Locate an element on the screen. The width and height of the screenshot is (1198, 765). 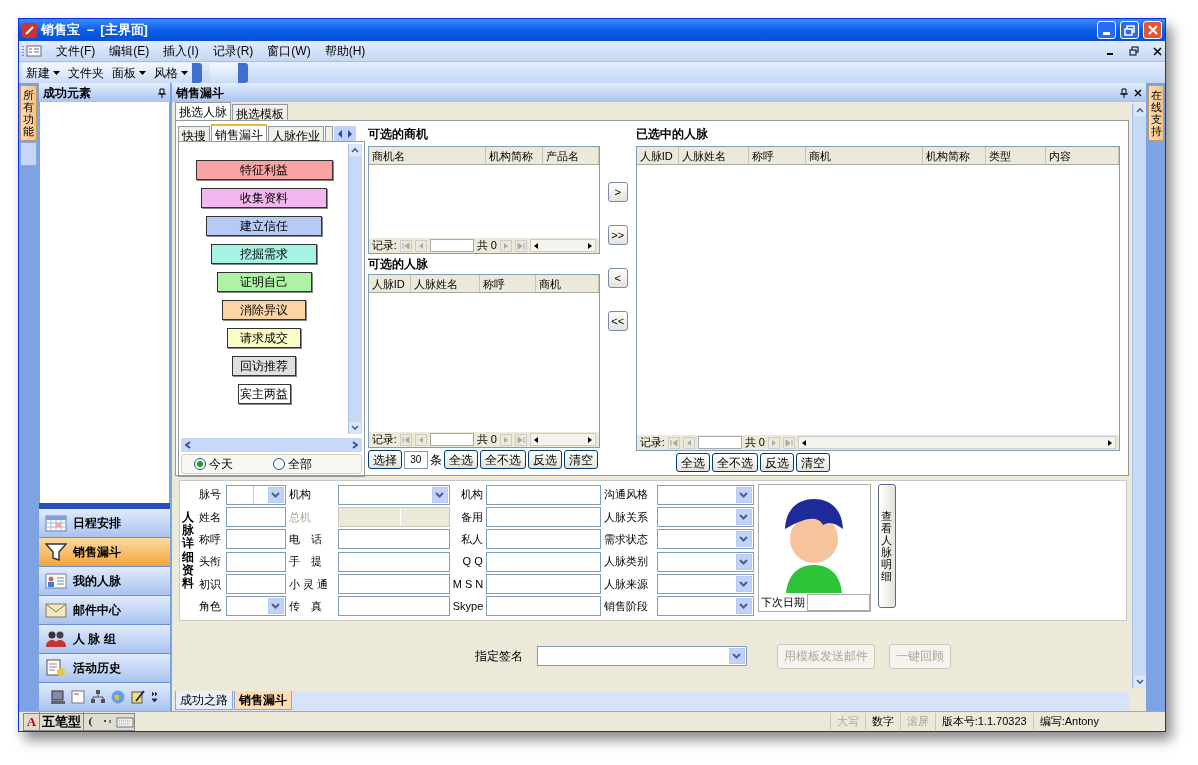
radio-option: 今天 is located at coordinates (213, 464).